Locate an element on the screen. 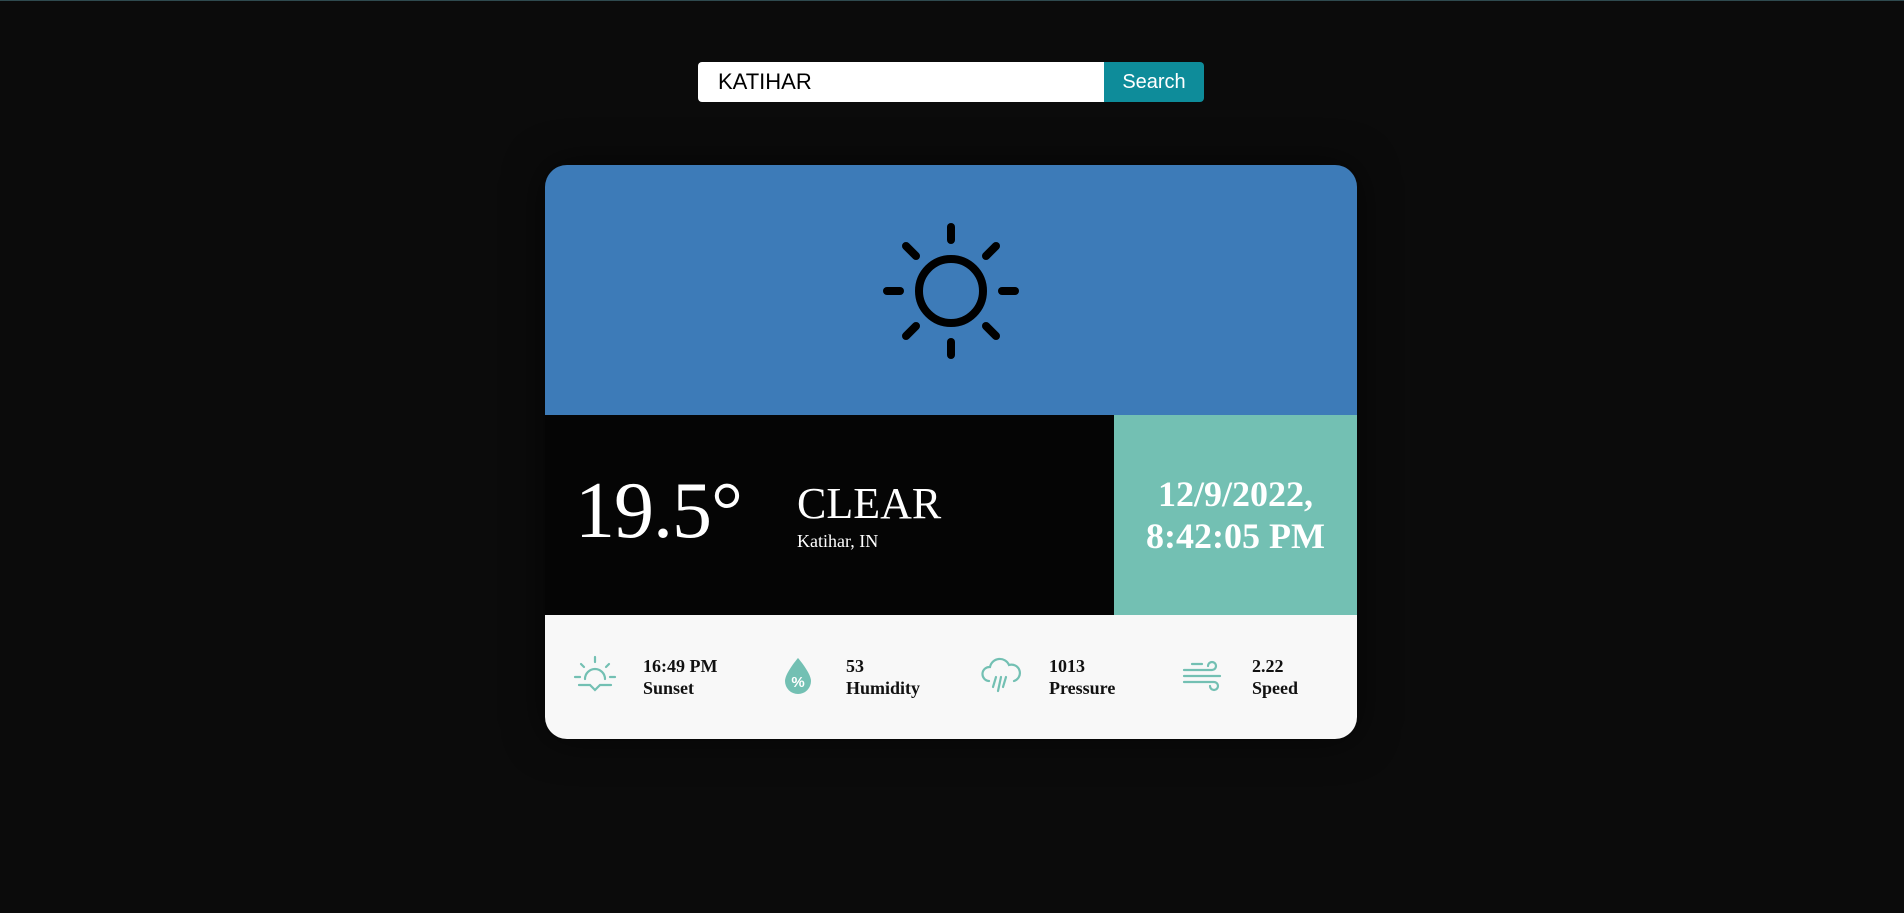 The width and height of the screenshot is (1904, 913). stat-value: 2.22 is located at coordinates (1268, 666).